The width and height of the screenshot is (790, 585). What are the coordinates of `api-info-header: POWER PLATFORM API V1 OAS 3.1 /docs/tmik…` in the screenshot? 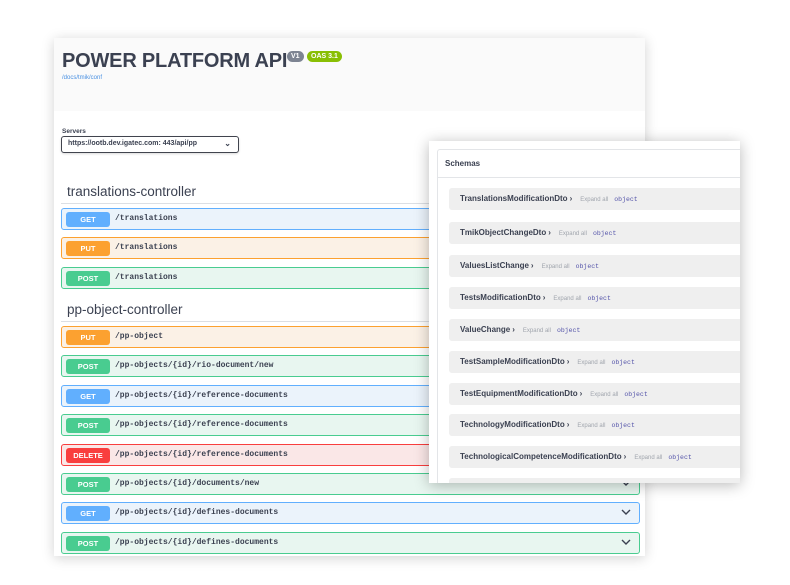 It's located at (349, 74).